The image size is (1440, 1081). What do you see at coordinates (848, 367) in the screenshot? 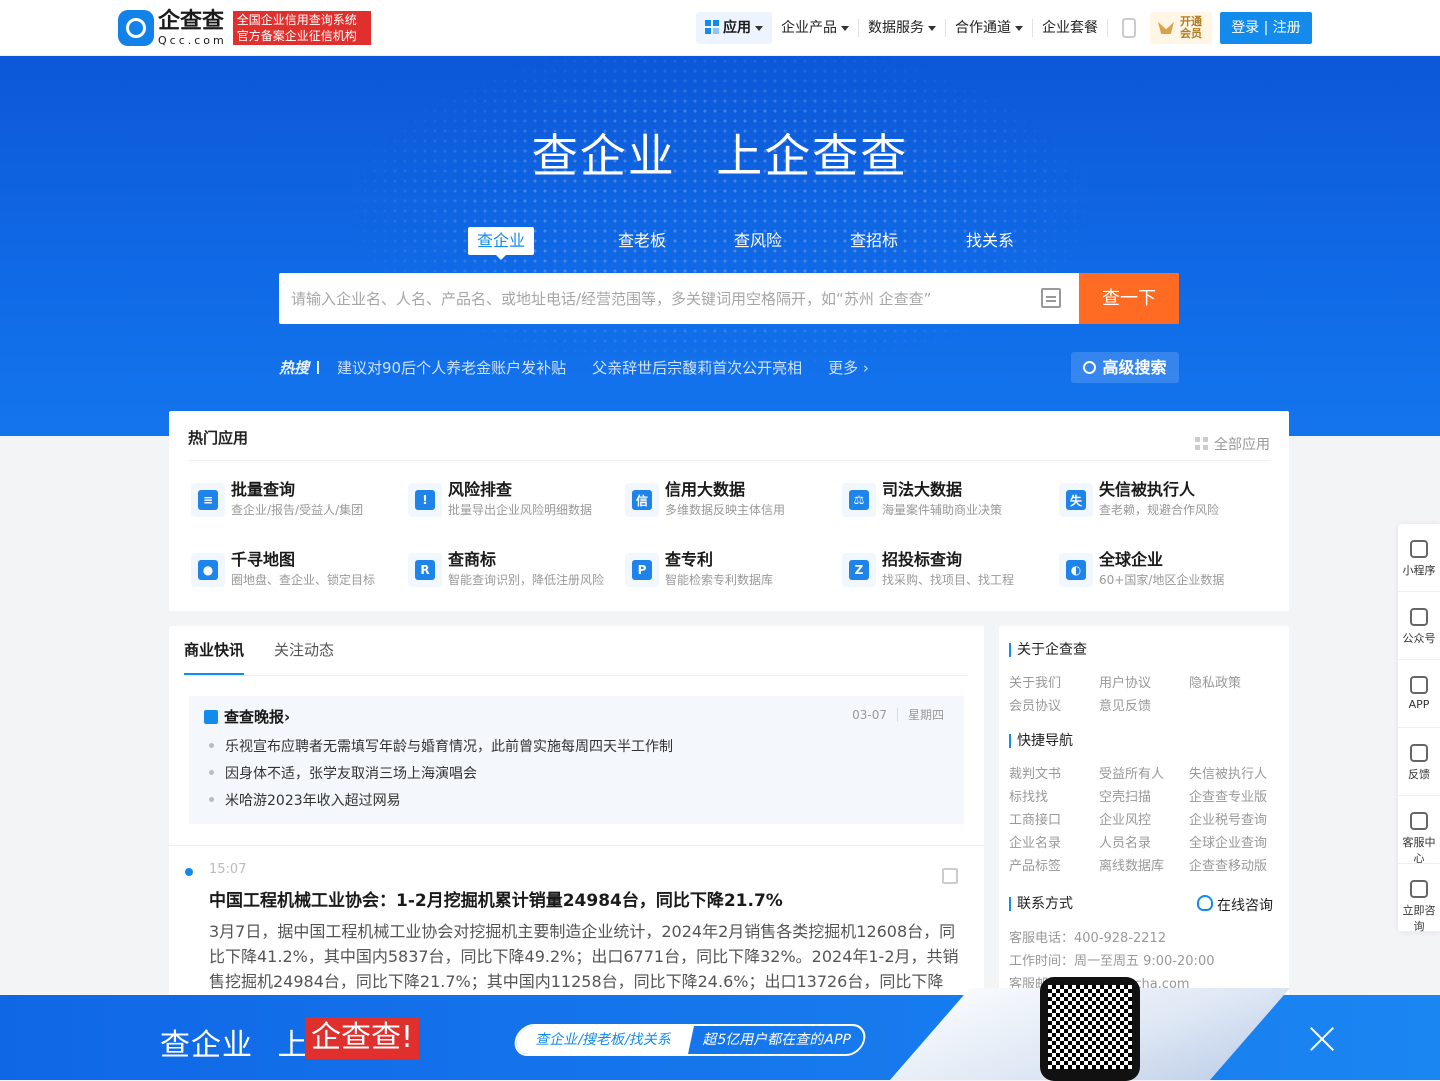
I see `more-link: 更多 ›` at bounding box center [848, 367].